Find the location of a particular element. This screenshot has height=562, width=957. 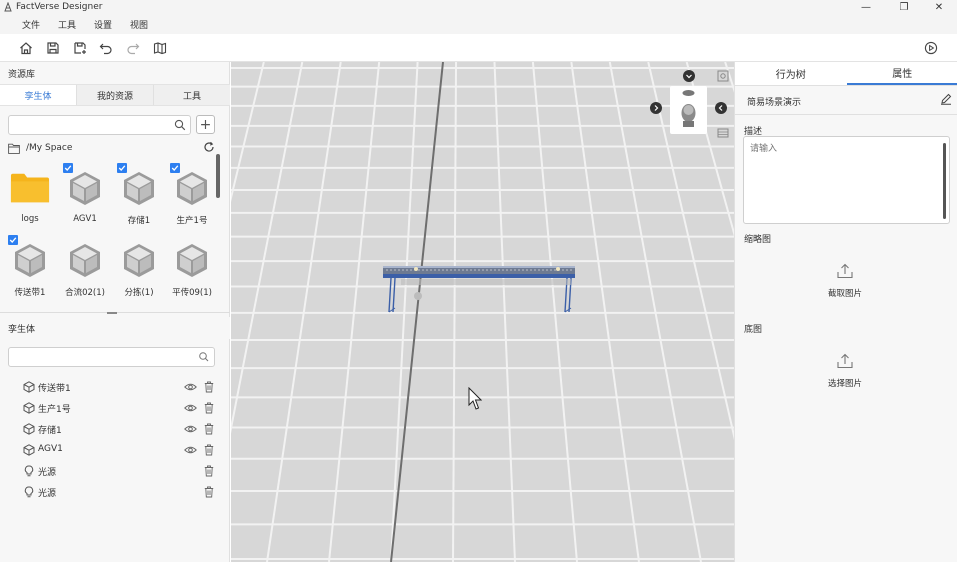

twin-label: 传送带1 is located at coordinates (54, 389).